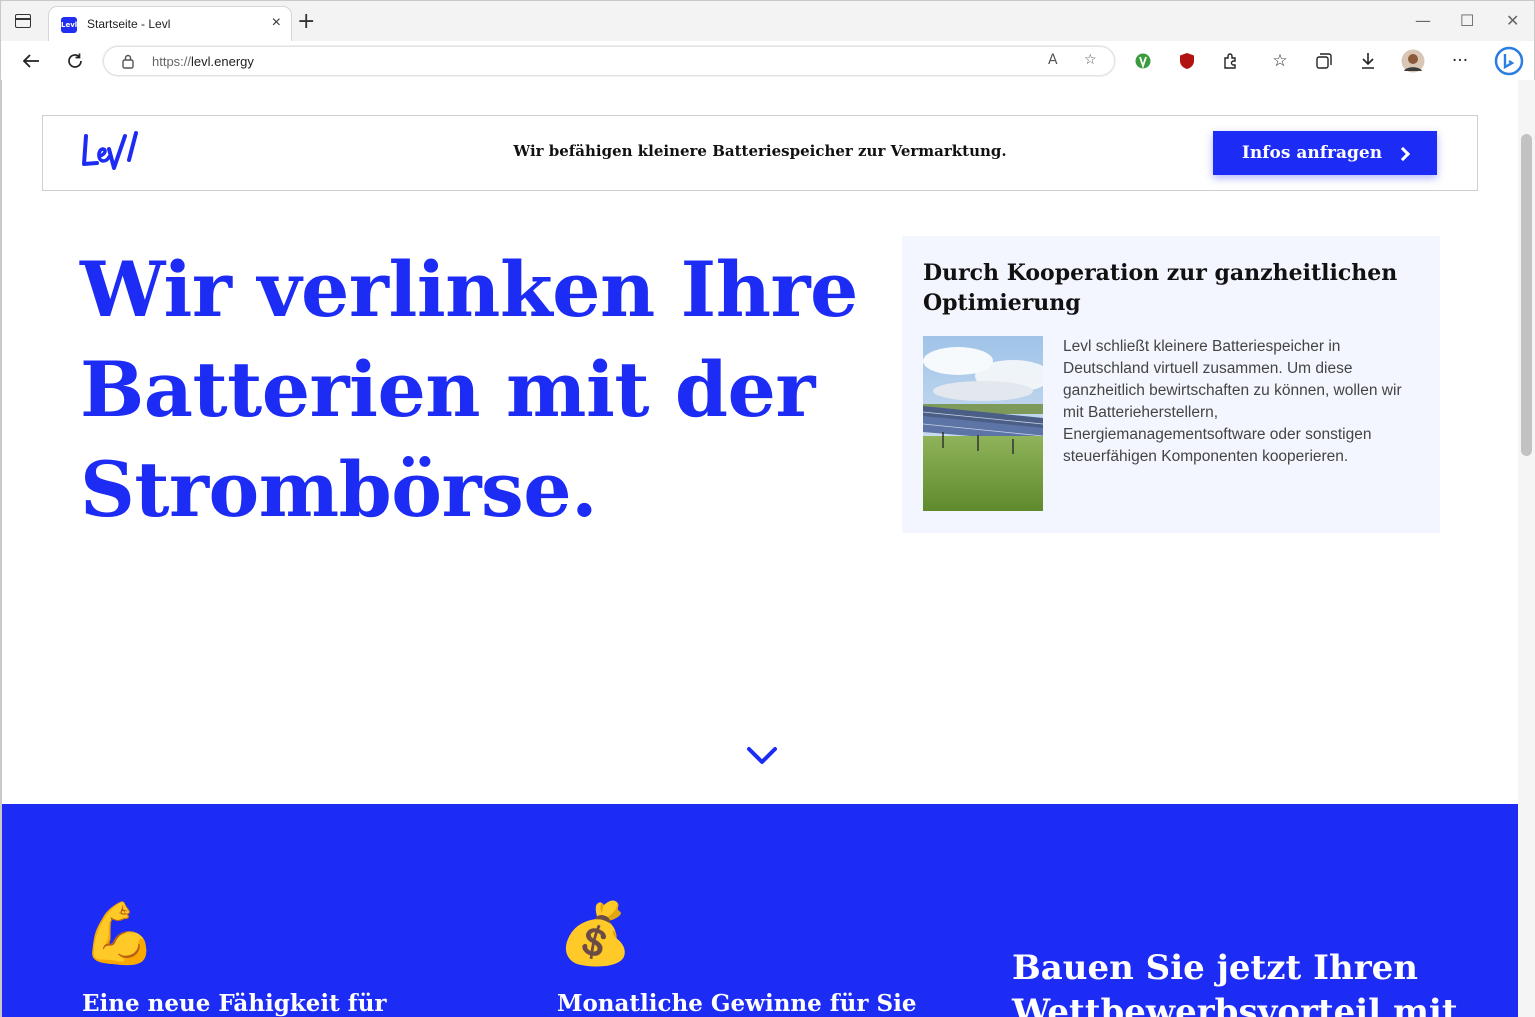  Describe the element at coordinates (1403, 153) in the screenshot. I see `chevron-right-icon` at that location.